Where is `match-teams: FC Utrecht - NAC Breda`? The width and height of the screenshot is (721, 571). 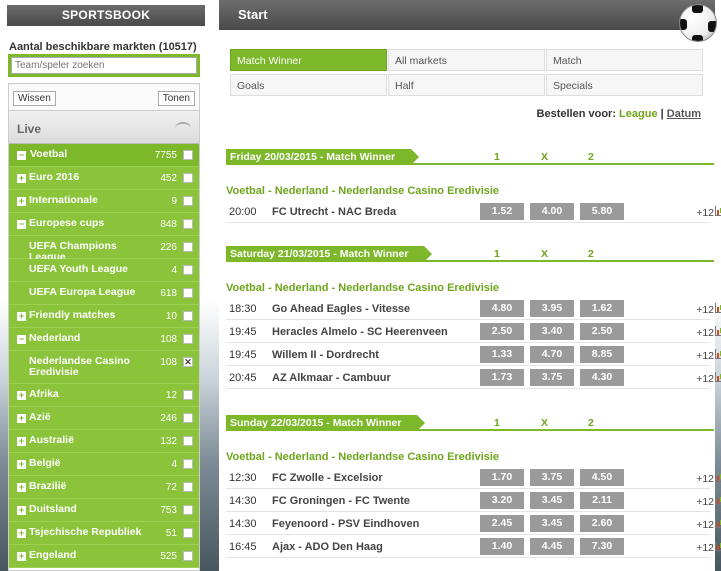 match-teams: FC Utrecht - NAC Breda is located at coordinates (334, 212).